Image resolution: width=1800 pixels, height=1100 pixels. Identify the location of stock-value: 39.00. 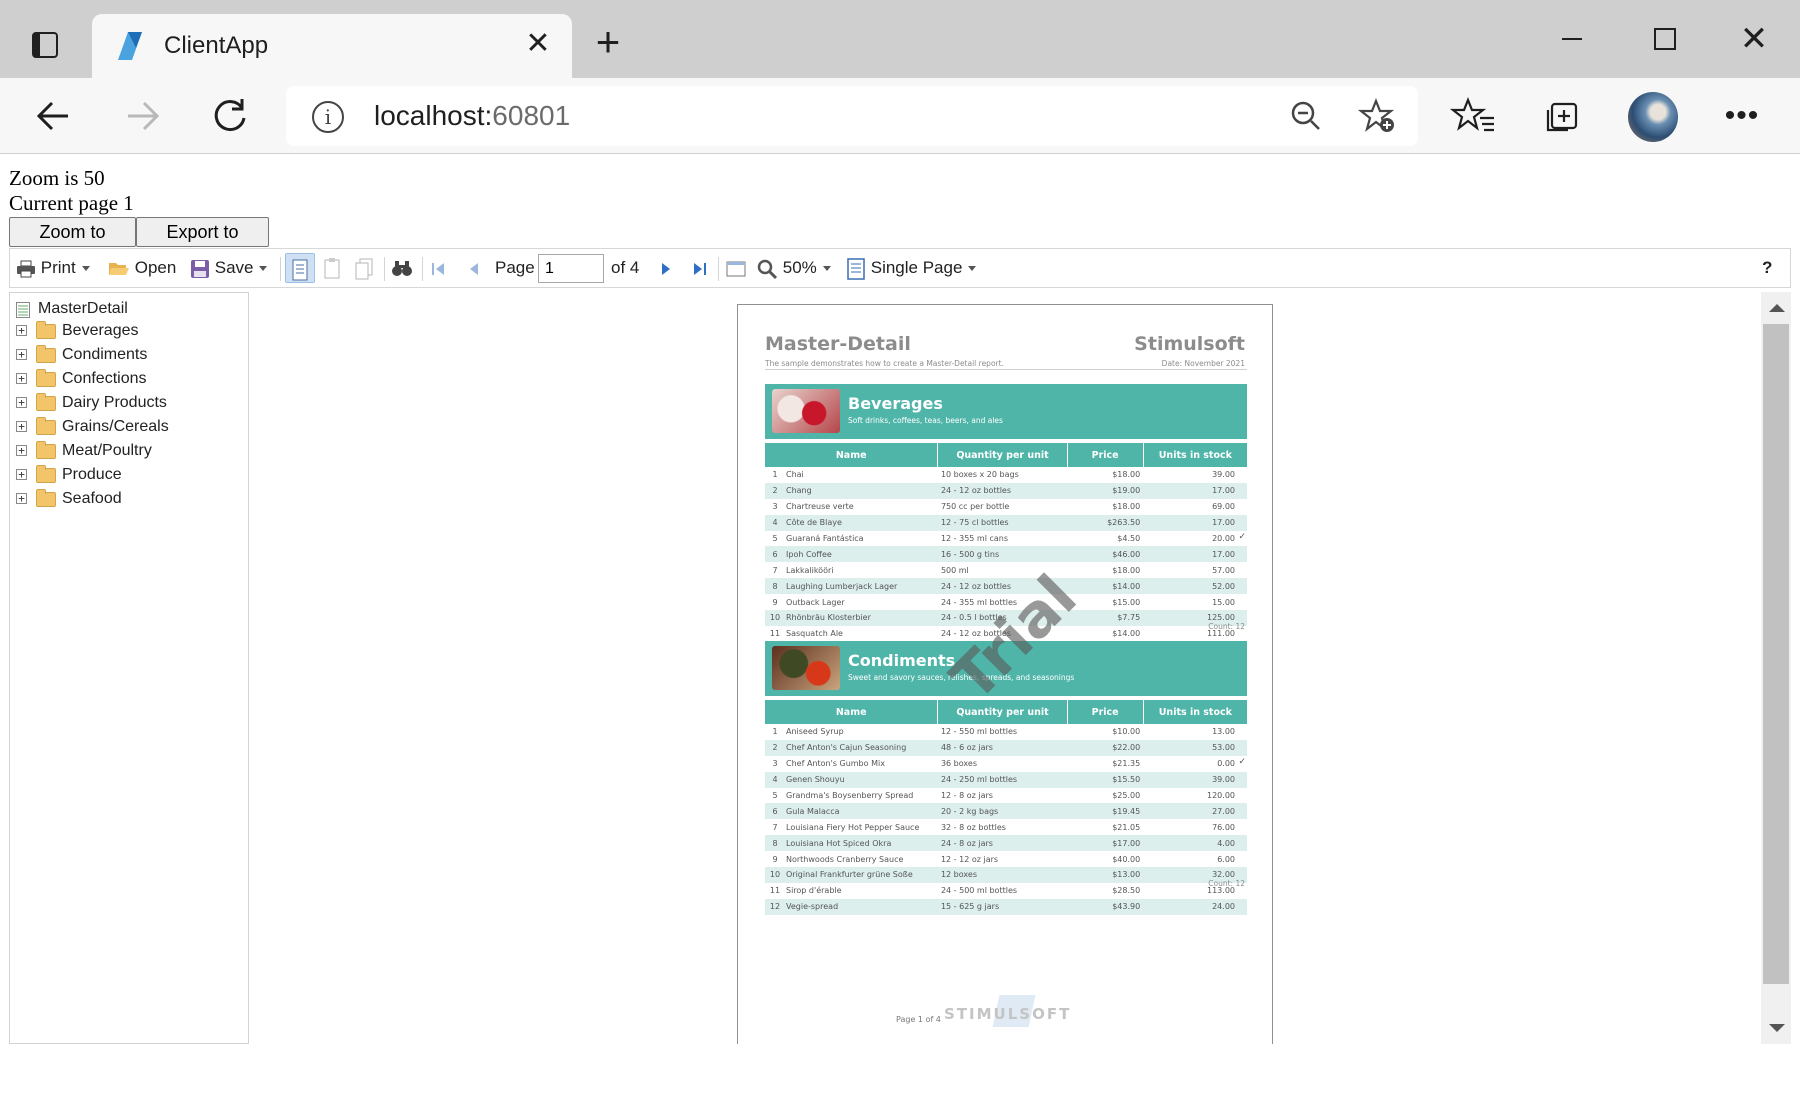
(1223, 475).